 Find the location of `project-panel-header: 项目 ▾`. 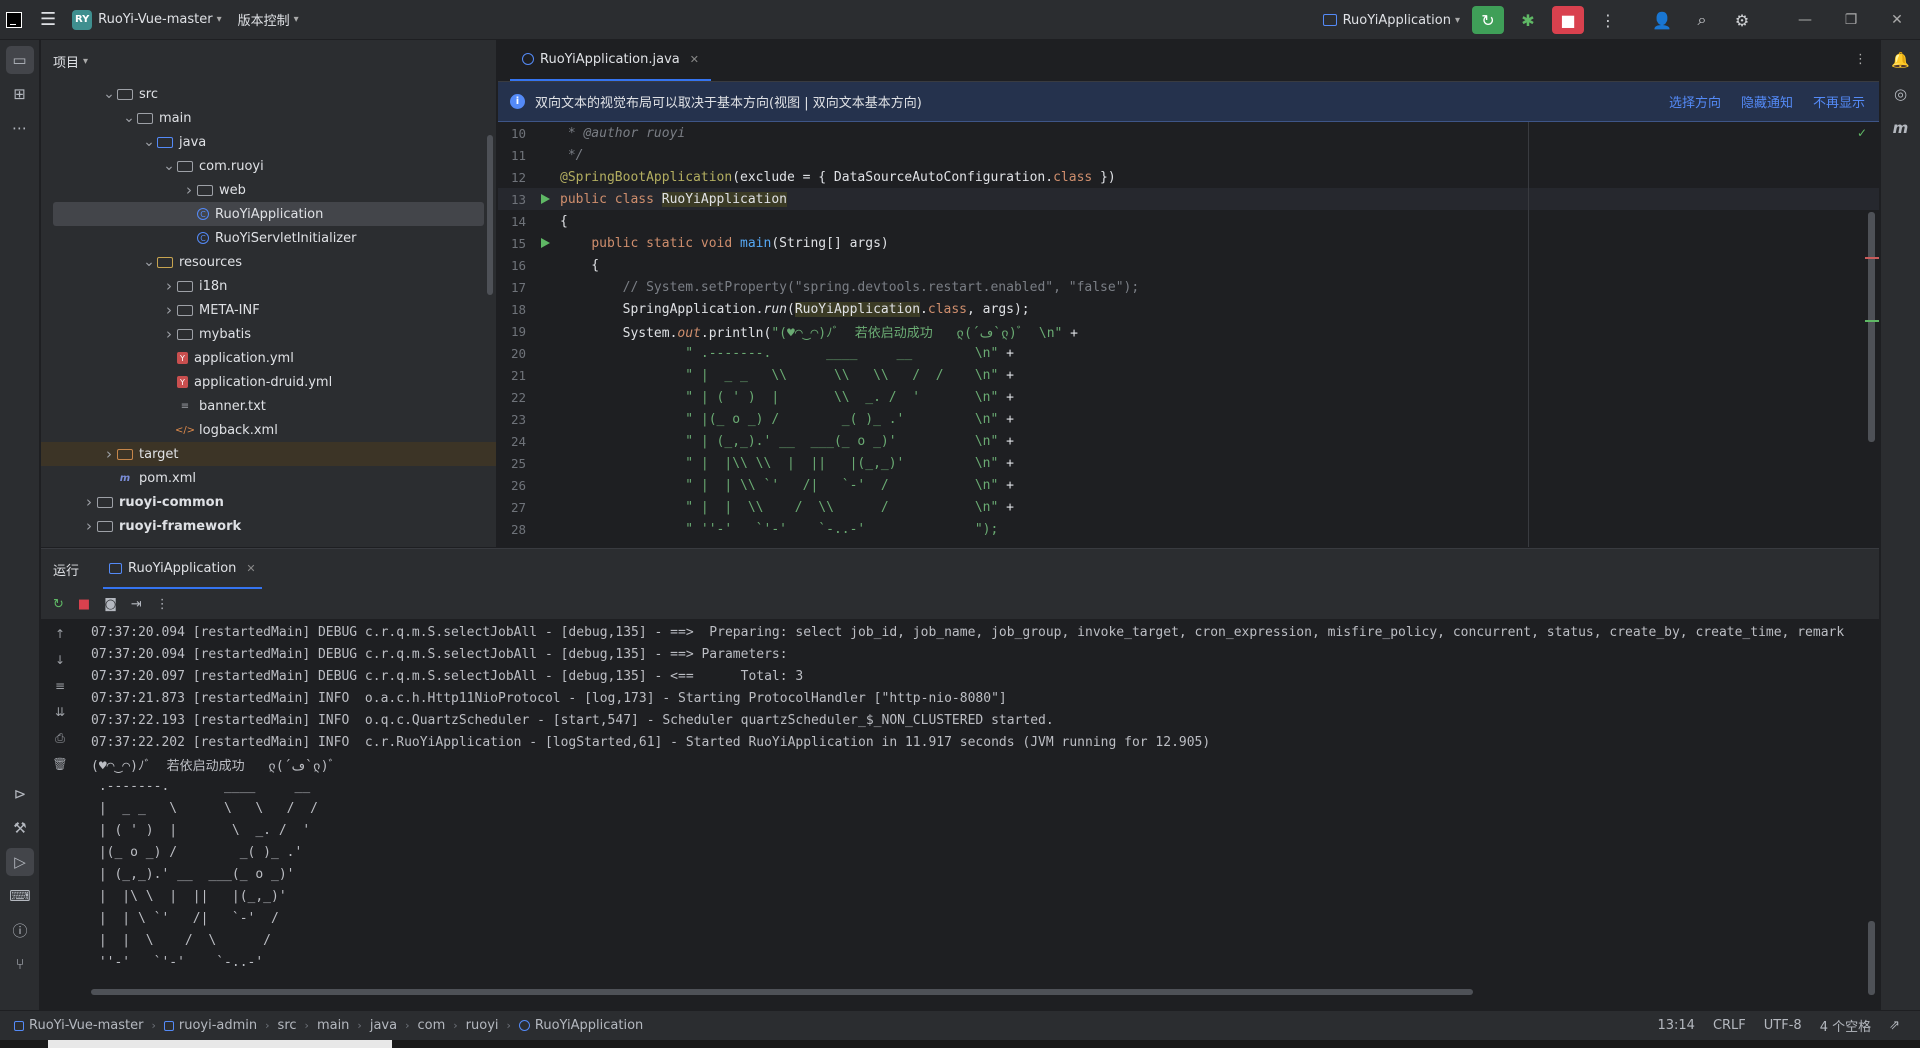

project-panel-header: 项目 ▾ is located at coordinates (268, 61).